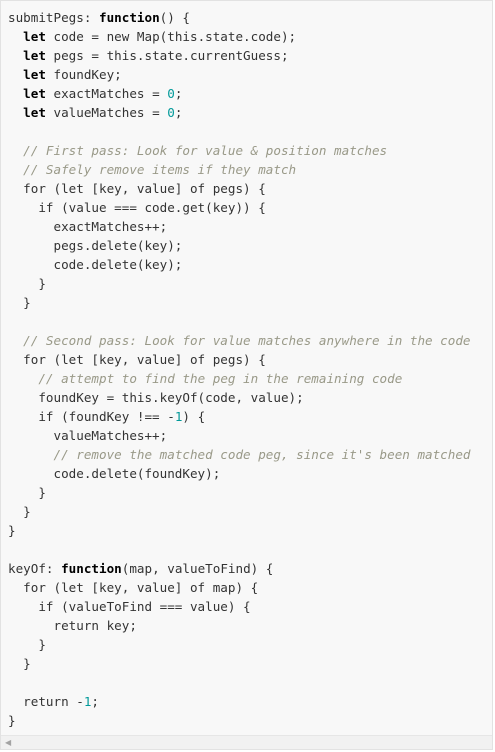 The height and width of the screenshot is (752, 495). Describe the element at coordinates (8, 742) in the screenshot. I see `scroll-left-arrow-icon: ◀` at that location.